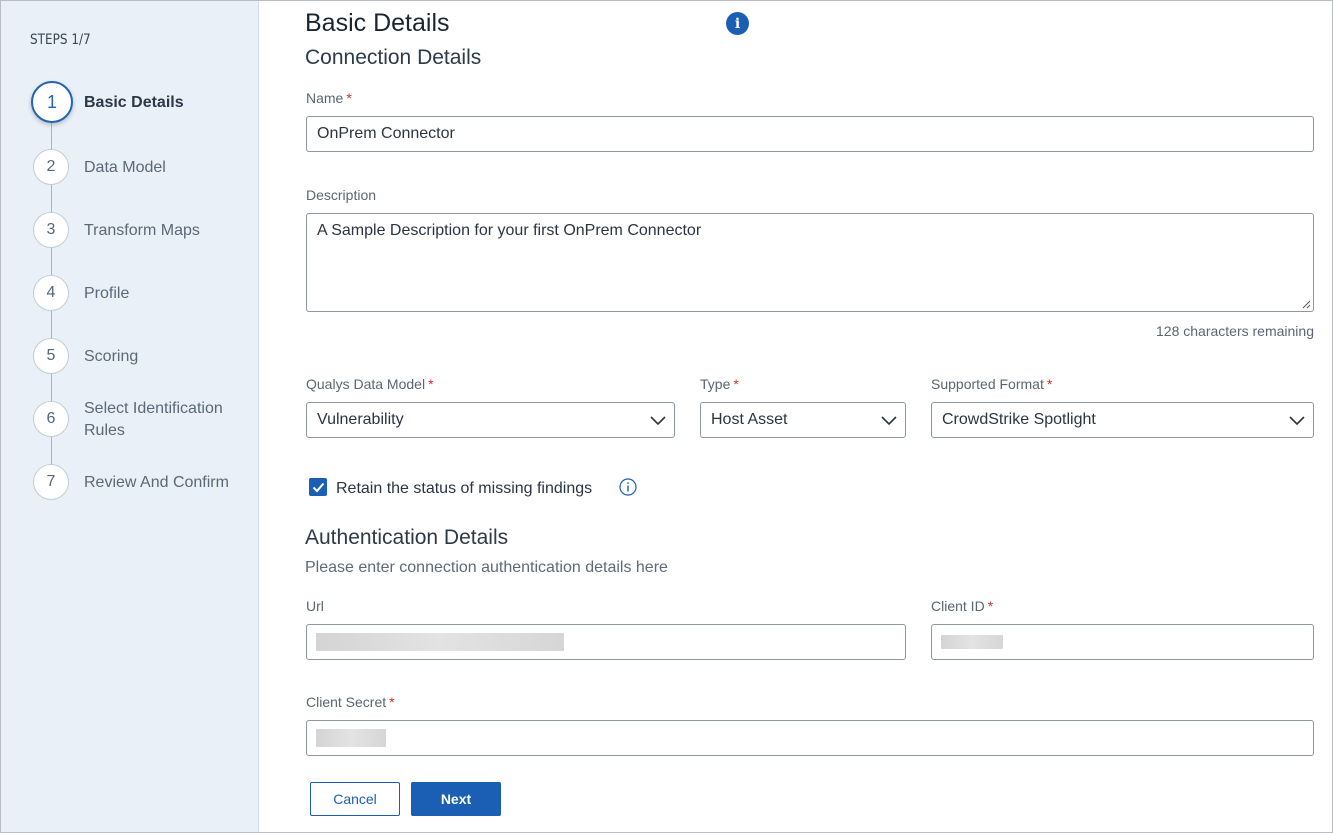 This screenshot has height=833, width=1333. What do you see at coordinates (803, 420) in the screenshot?
I see `type-select: Host Asset` at bounding box center [803, 420].